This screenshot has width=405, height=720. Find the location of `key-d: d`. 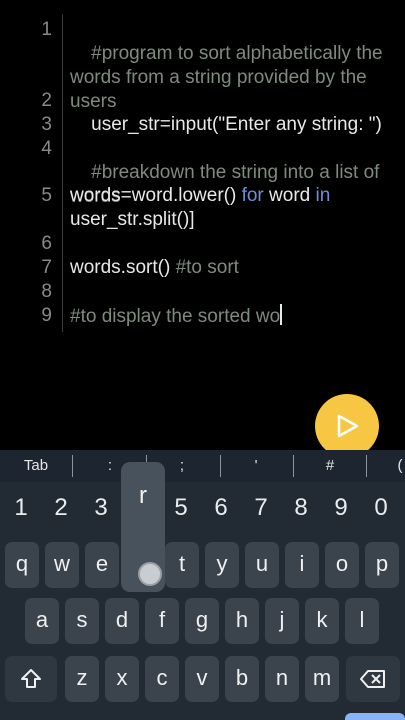

key-d: d is located at coordinates (122, 621).